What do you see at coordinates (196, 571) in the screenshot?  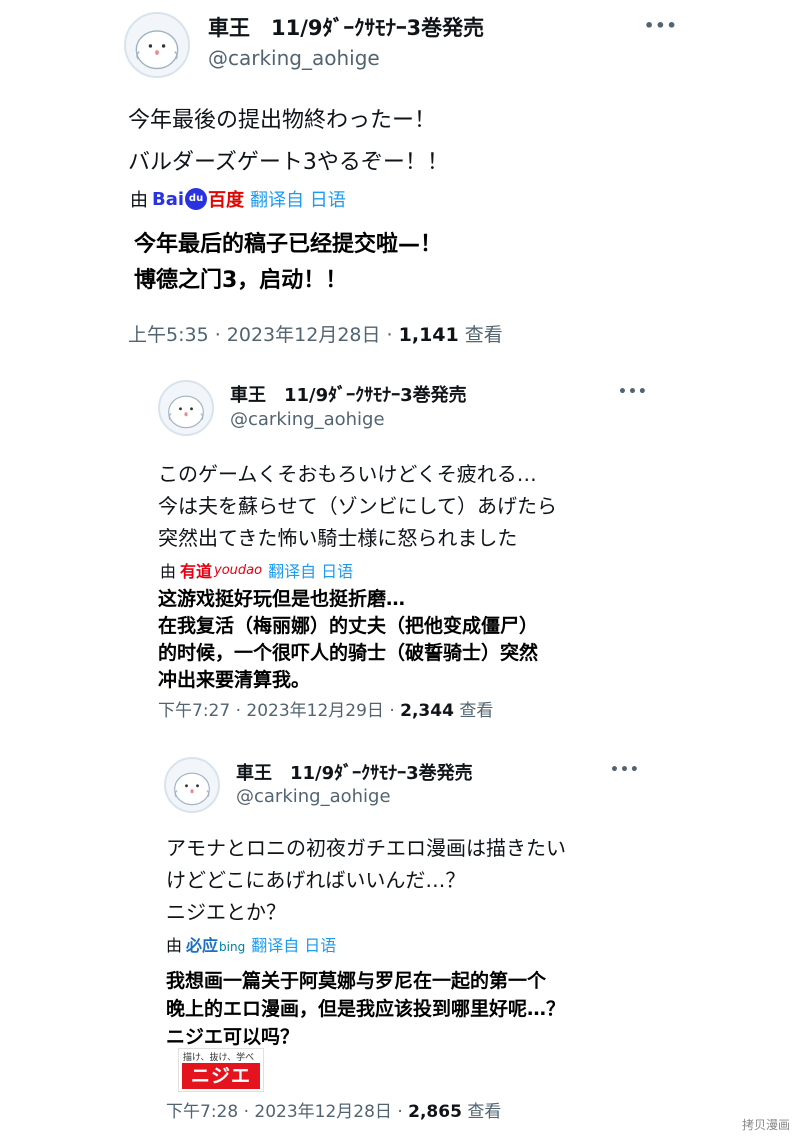 I see `youdao-logo-part: 有道` at bounding box center [196, 571].